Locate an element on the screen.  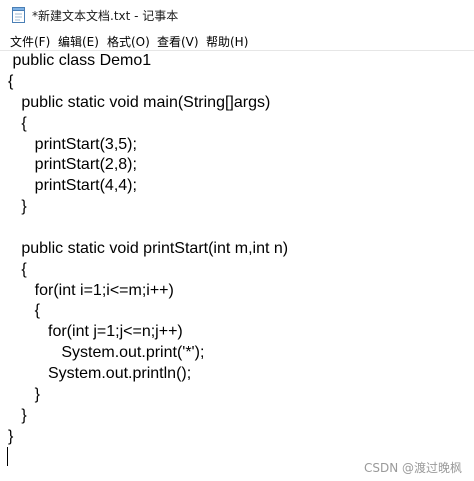
menu-file: 文件(F) is located at coordinates (30, 41).